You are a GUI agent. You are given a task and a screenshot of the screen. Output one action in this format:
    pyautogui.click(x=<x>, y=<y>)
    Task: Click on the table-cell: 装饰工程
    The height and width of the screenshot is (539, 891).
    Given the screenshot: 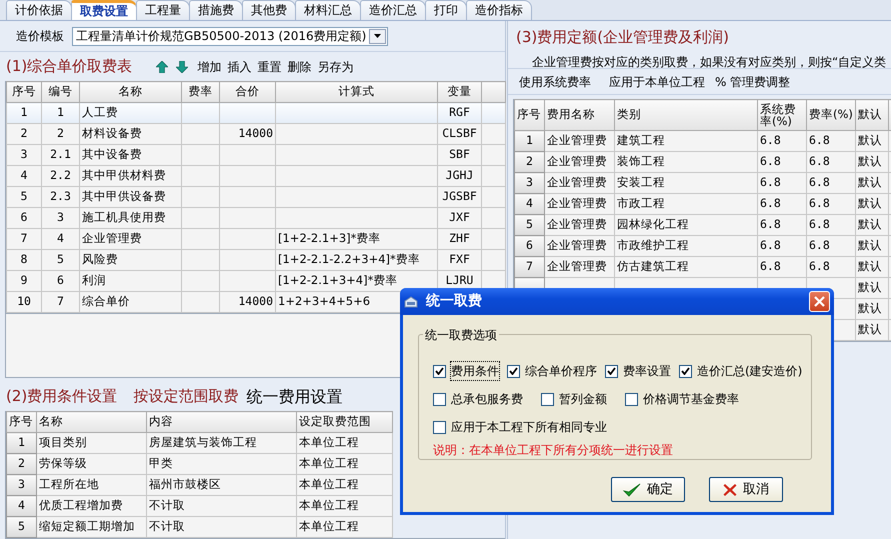 What is the action you would take?
    pyautogui.click(x=686, y=162)
    